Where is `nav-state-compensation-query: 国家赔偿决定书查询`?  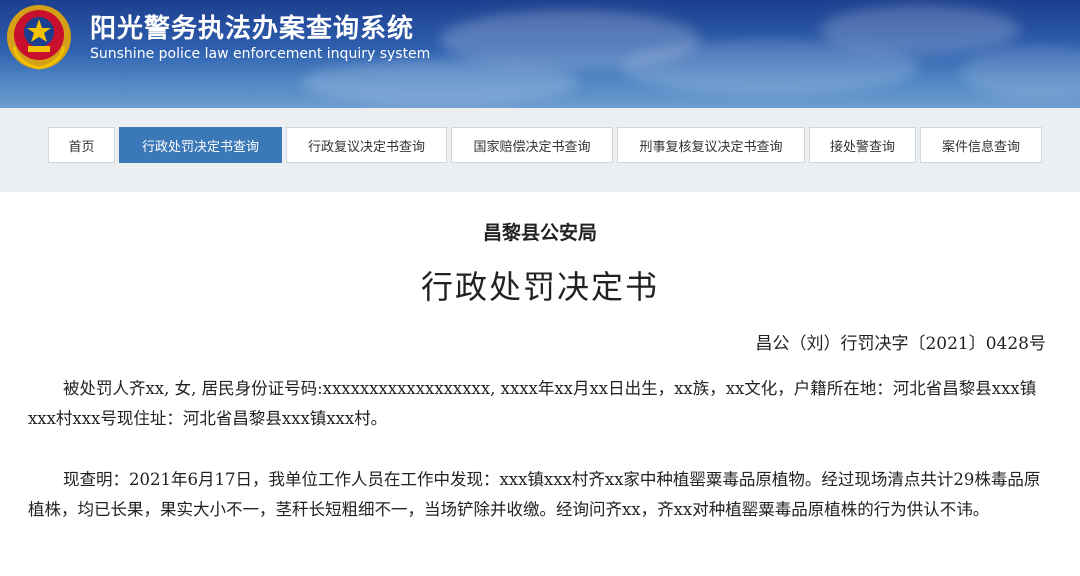 nav-state-compensation-query: 国家赔偿决定书查询 is located at coordinates (532, 145).